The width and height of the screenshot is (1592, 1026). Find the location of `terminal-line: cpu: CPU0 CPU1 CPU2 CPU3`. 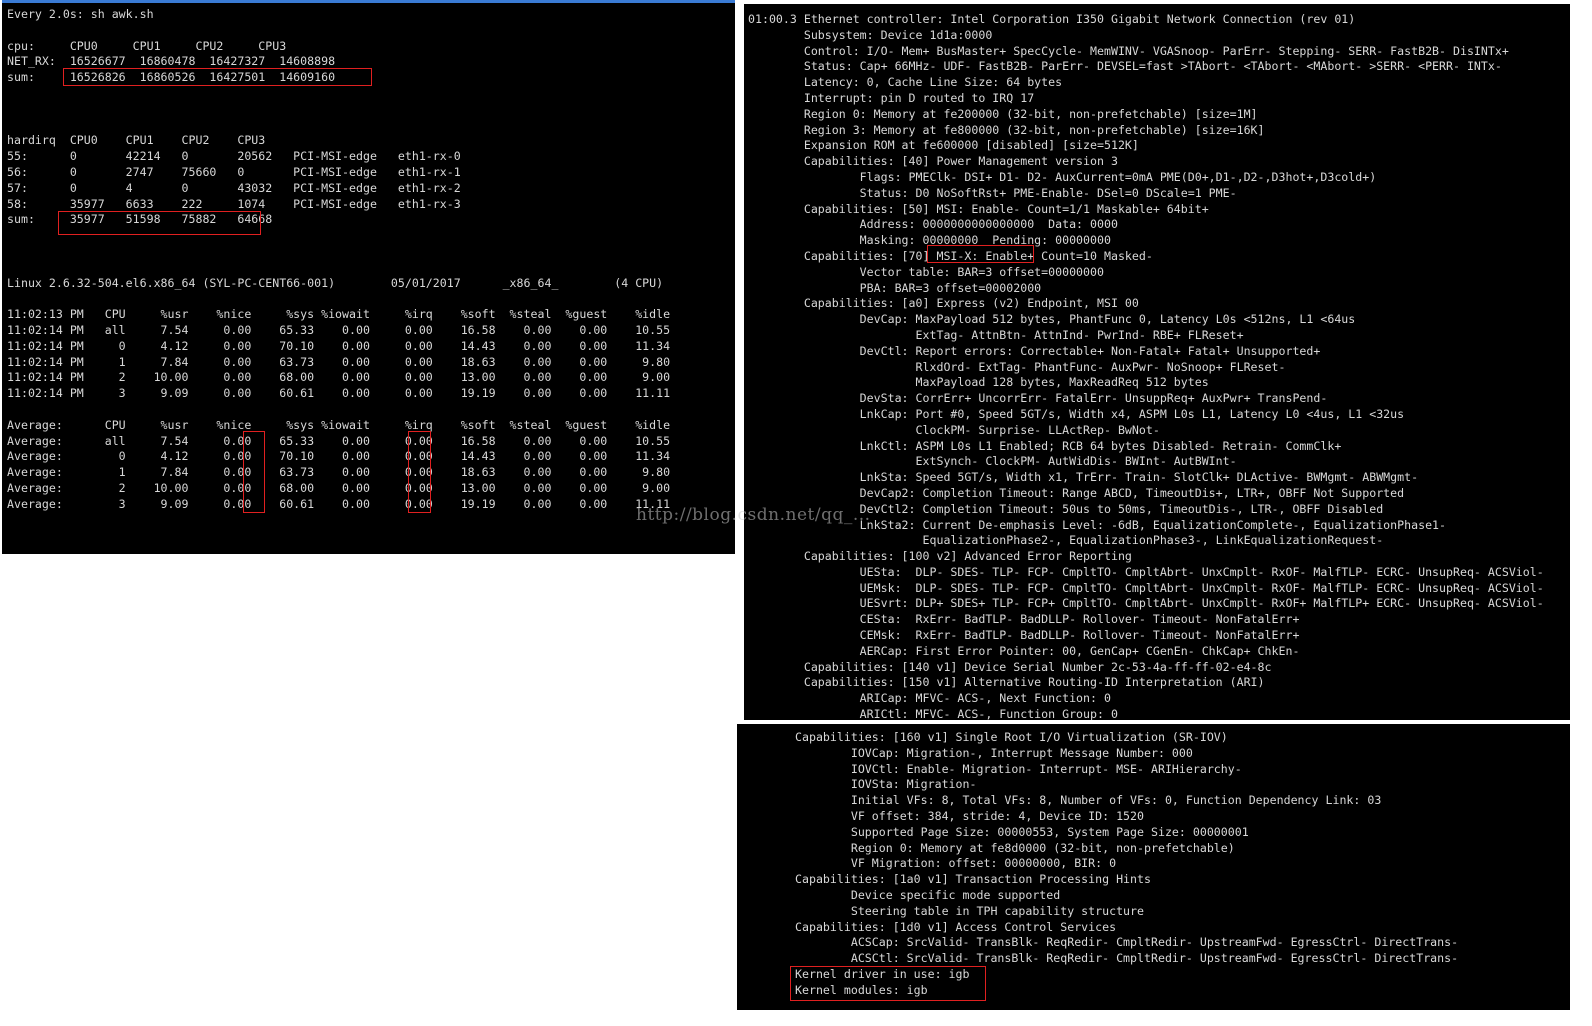

terminal-line: cpu: CPU0 CPU1 CPU2 CPU3 is located at coordinates (147, 45).